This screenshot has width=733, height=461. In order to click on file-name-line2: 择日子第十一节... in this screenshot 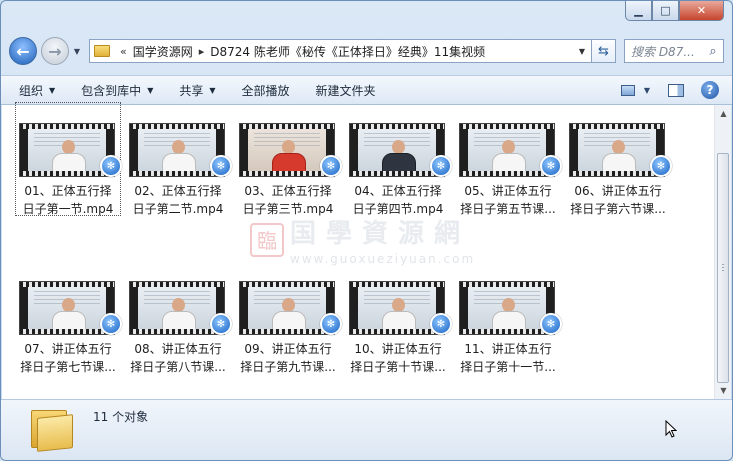, I will do `click(508, 367)`.